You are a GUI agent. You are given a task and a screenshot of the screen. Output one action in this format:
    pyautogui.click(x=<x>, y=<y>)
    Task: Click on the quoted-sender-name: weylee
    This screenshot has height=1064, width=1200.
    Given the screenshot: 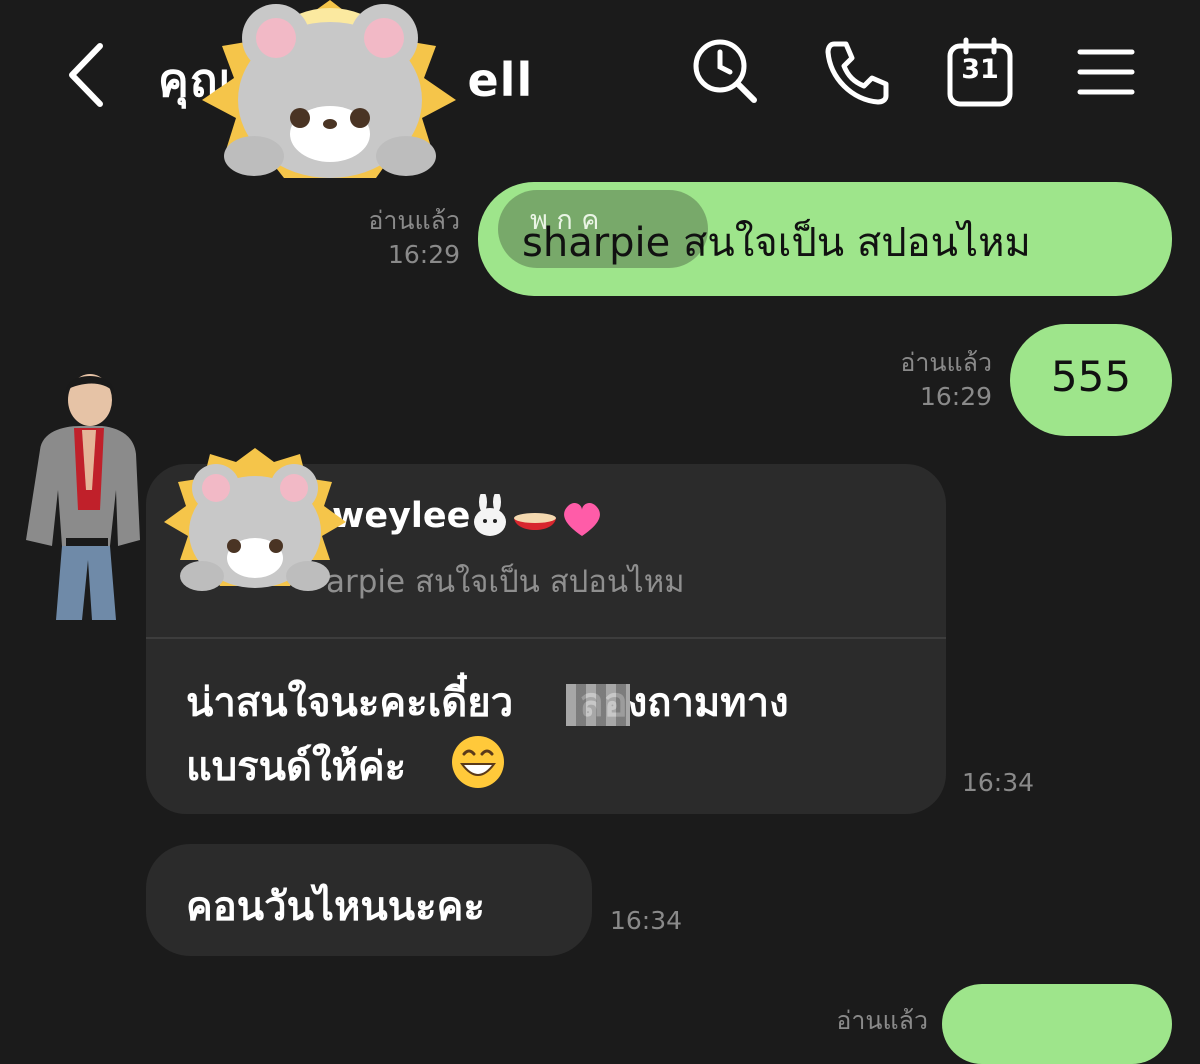 What is the action you would take?
    pyautogui.click(x=401, y=516)
    